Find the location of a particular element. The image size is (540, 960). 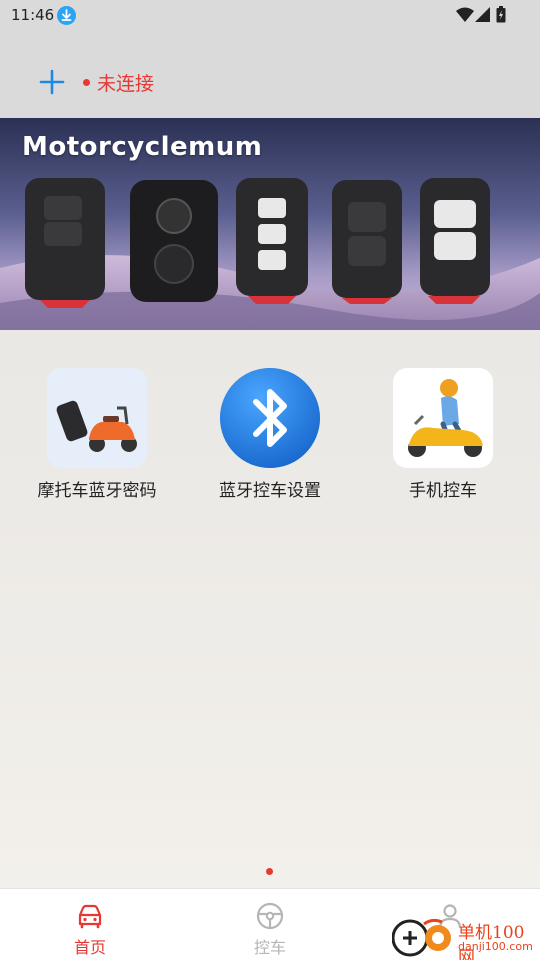

watermark-brand: 单机100网 is located at coordinates (491, 941).